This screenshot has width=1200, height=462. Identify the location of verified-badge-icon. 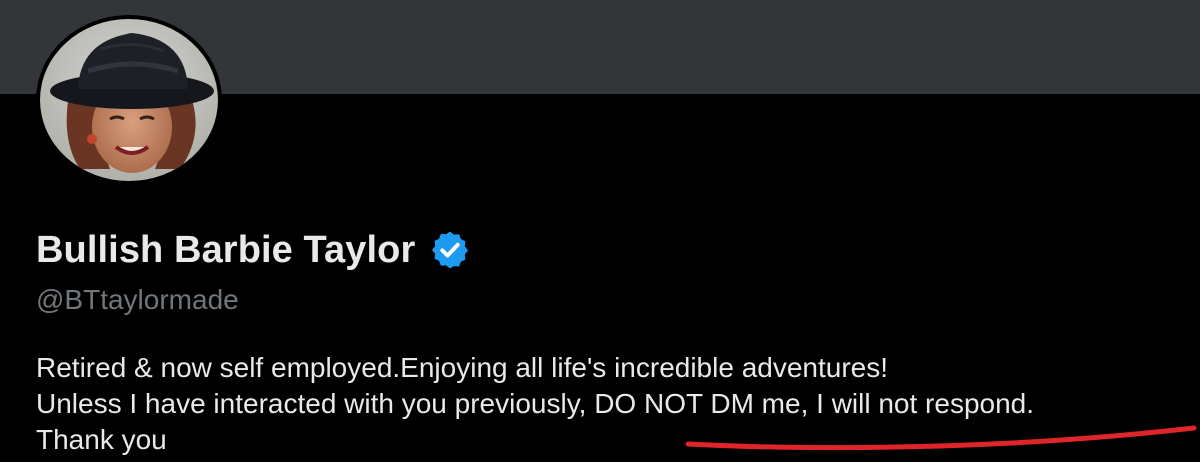
(450, 250).